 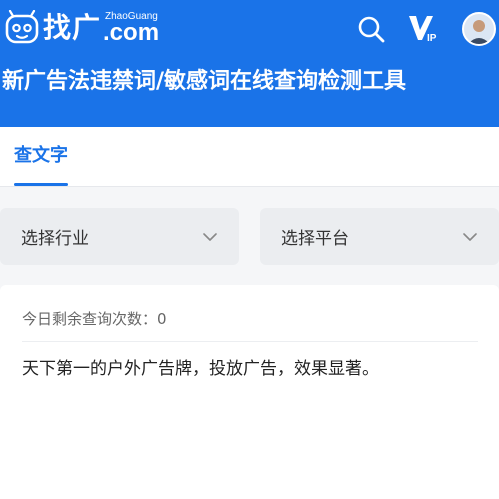 I want to click on brand-logo: 找广 ZhaoGuang .com, so click(x=81, y=28).